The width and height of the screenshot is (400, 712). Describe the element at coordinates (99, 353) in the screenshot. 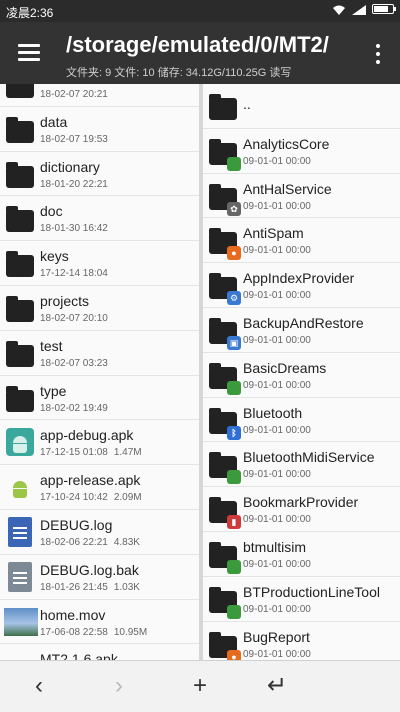

I see `file-row: test 18-02-07 03:23` at that location.